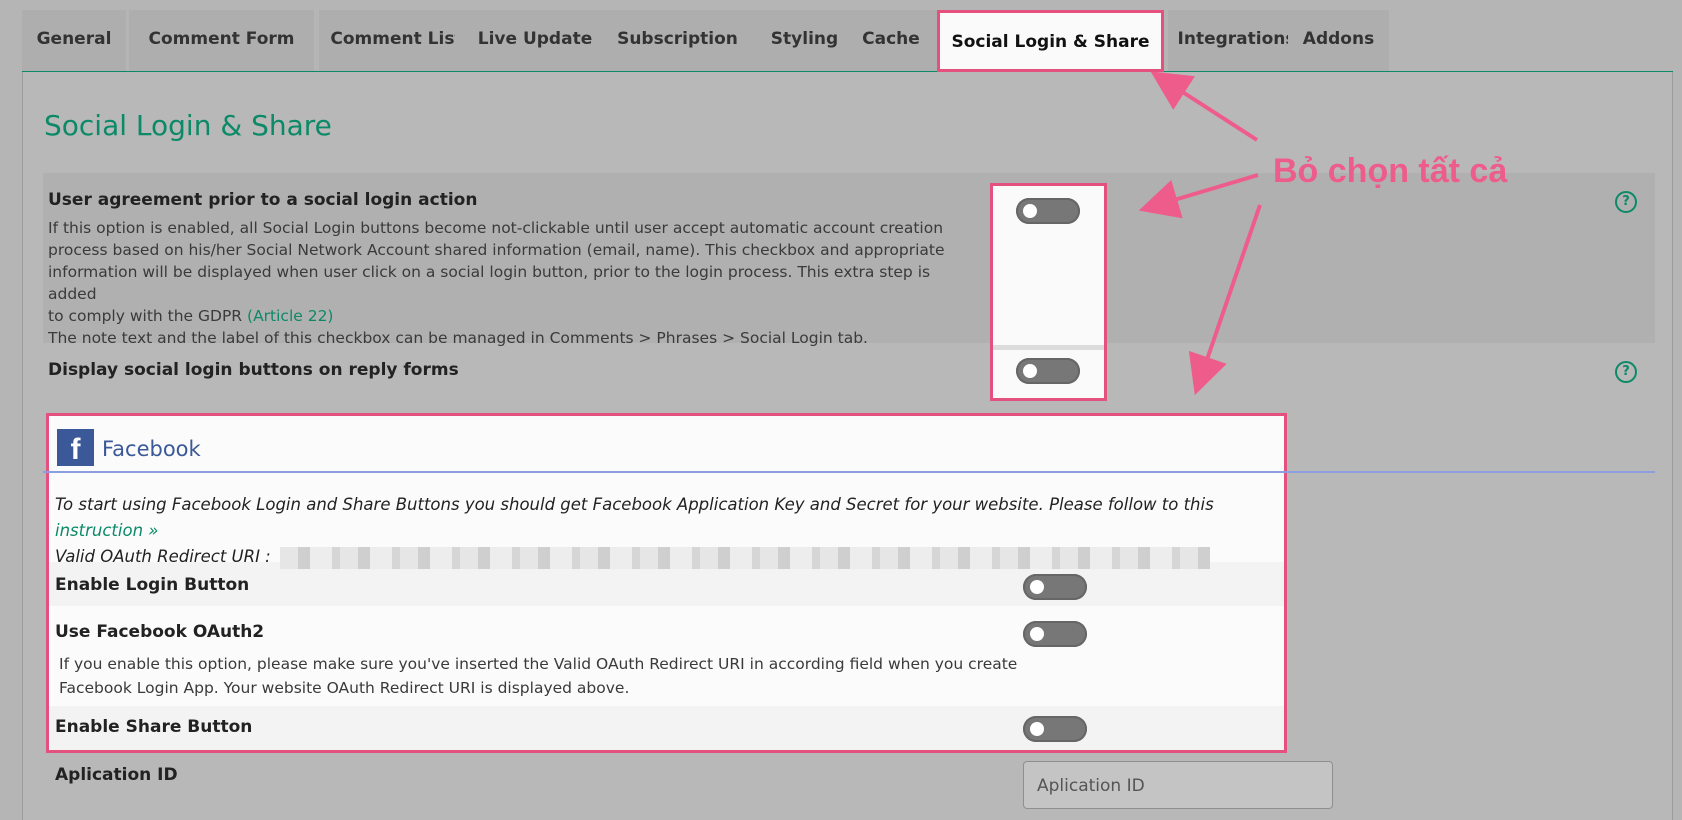 The width and height of the screenshot is (1682, 820). What do you see at coordinates (1225, 300) in the screenshot?
I see `arrow-to-facebook` at bounding box center [1225, 300].